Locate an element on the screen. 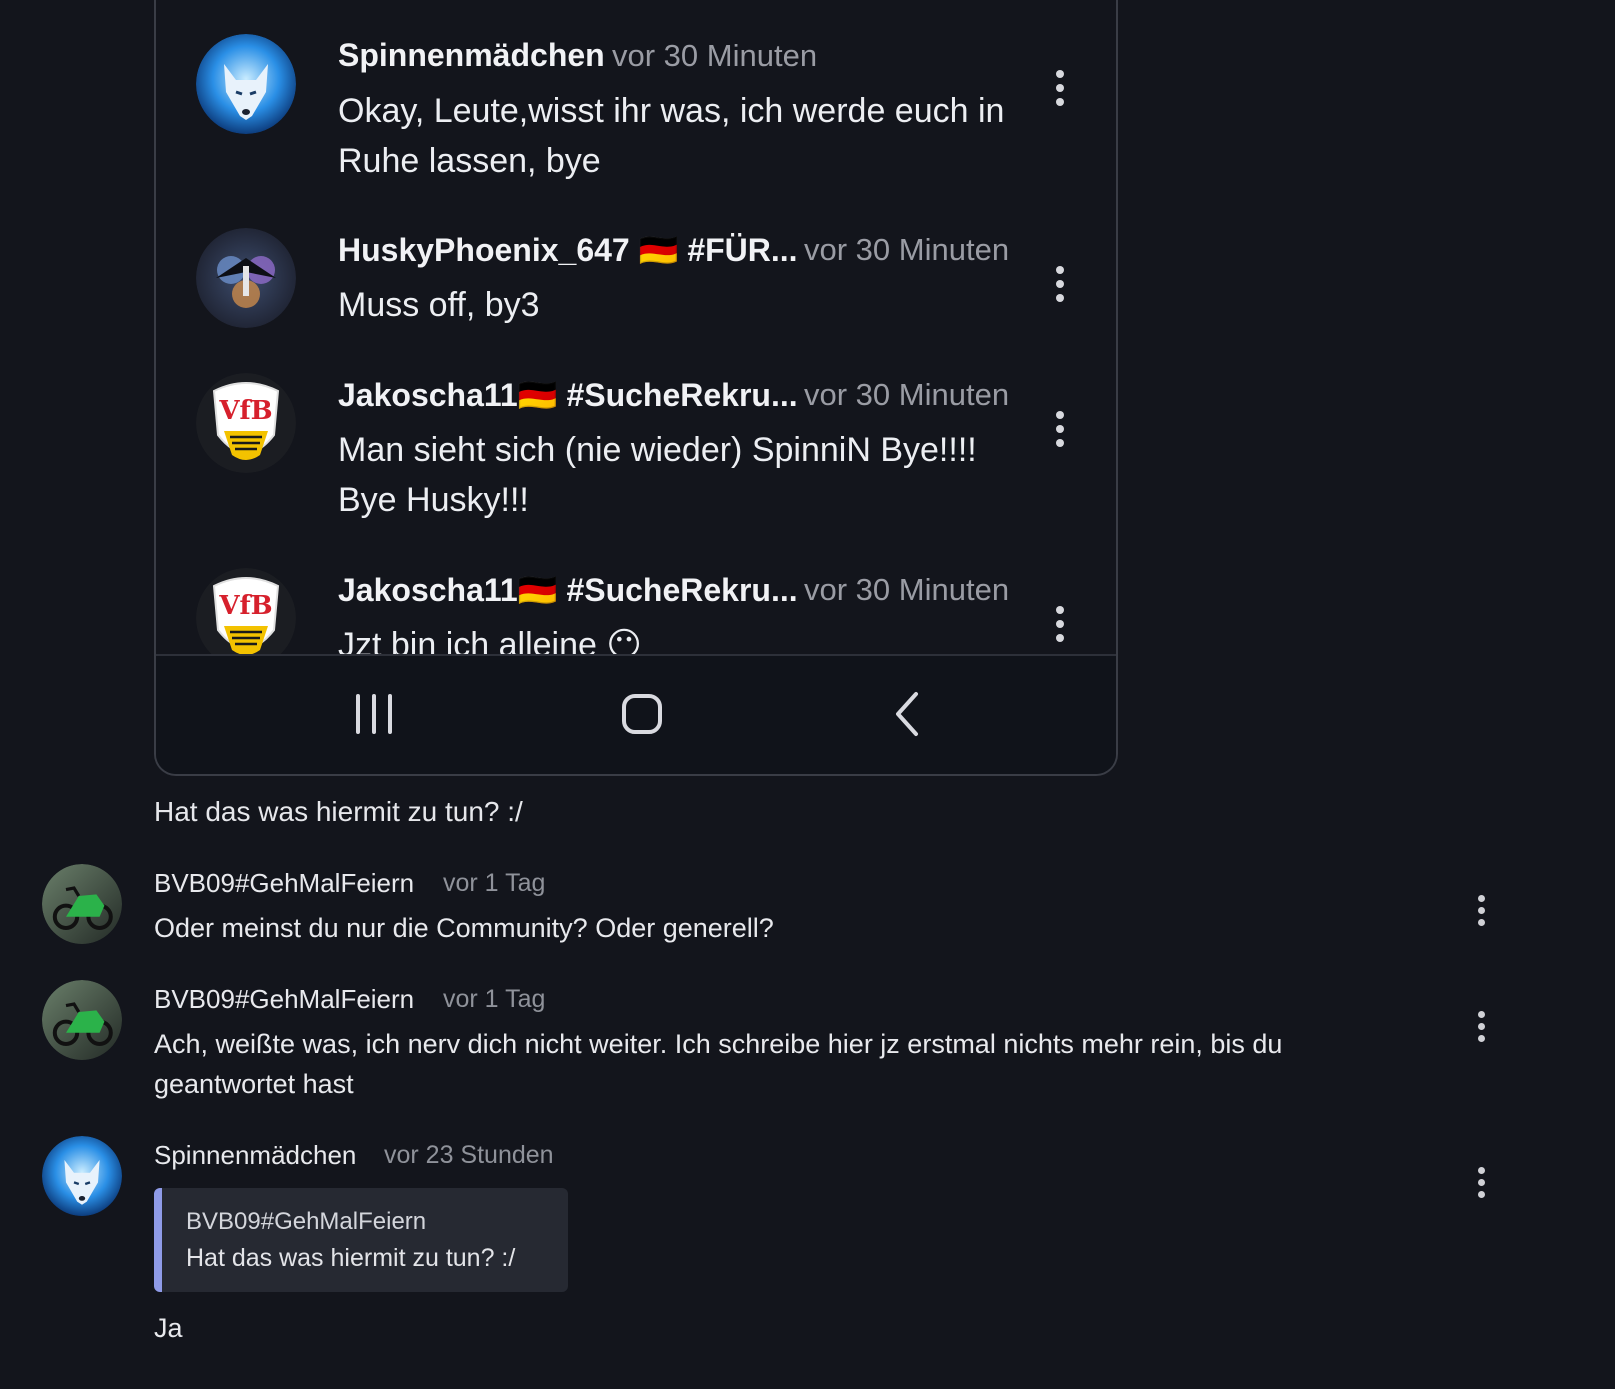  phoenix-avatar is located at coordinates (246, 278).